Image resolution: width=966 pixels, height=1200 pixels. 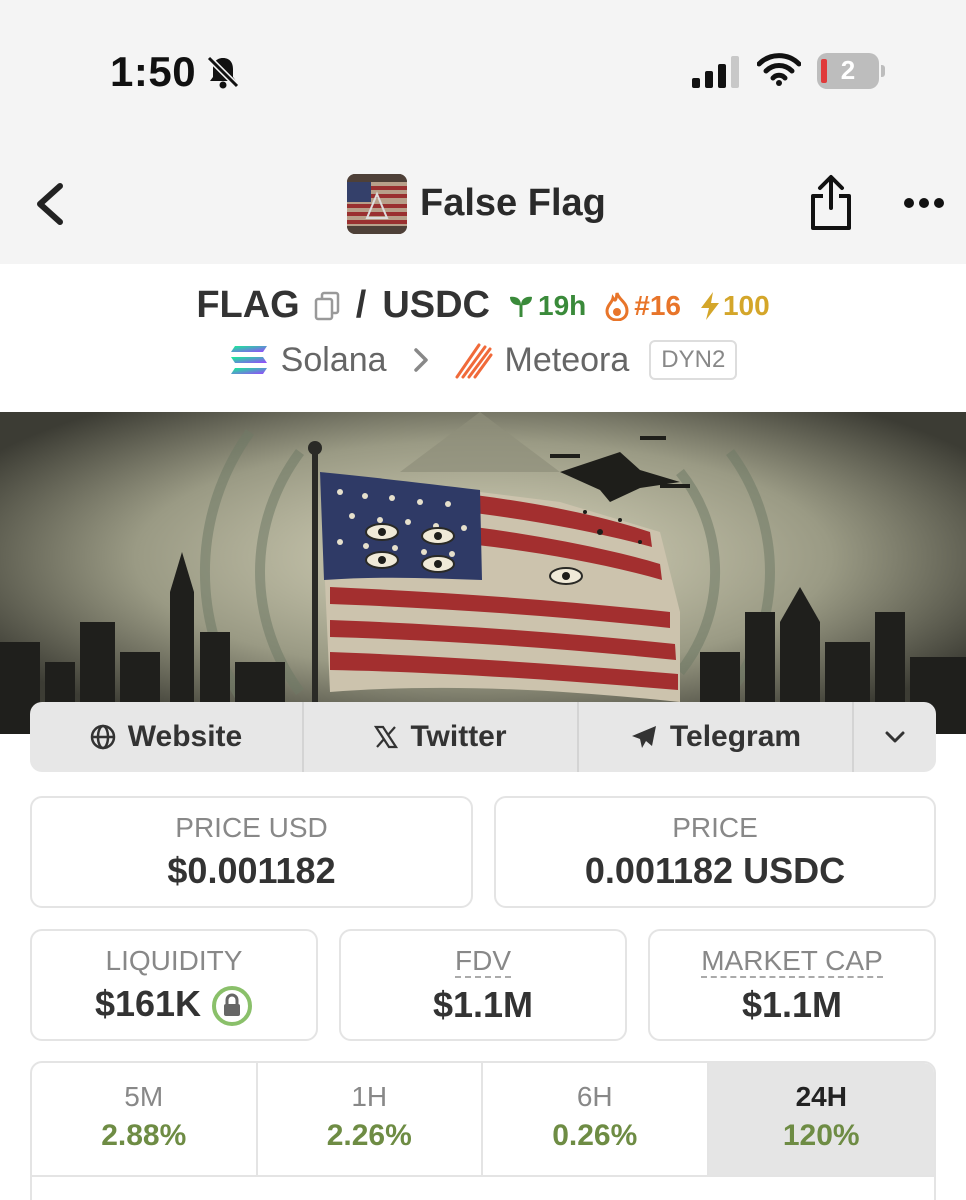 I want to click on fdv-label: FDV, so click(x=483, y=961).